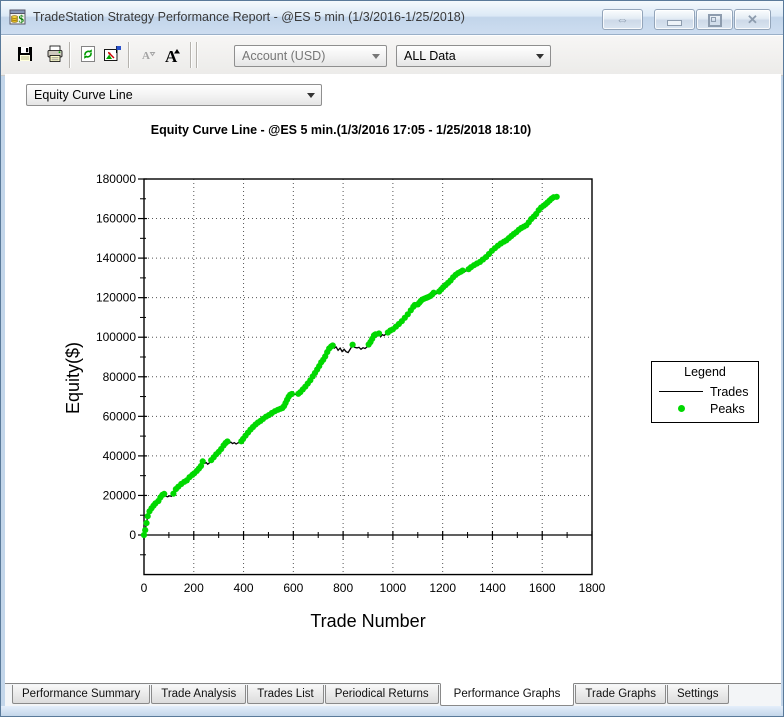 The width and height of the screenshot is (784, 717). I want to click on close-button: ✕, so click(752, 19).